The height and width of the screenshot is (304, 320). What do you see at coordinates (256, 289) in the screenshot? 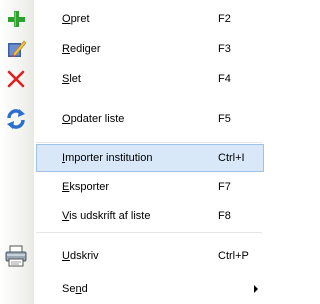
I see `submenu-arrow-icon` at bounding box center [256, 289].